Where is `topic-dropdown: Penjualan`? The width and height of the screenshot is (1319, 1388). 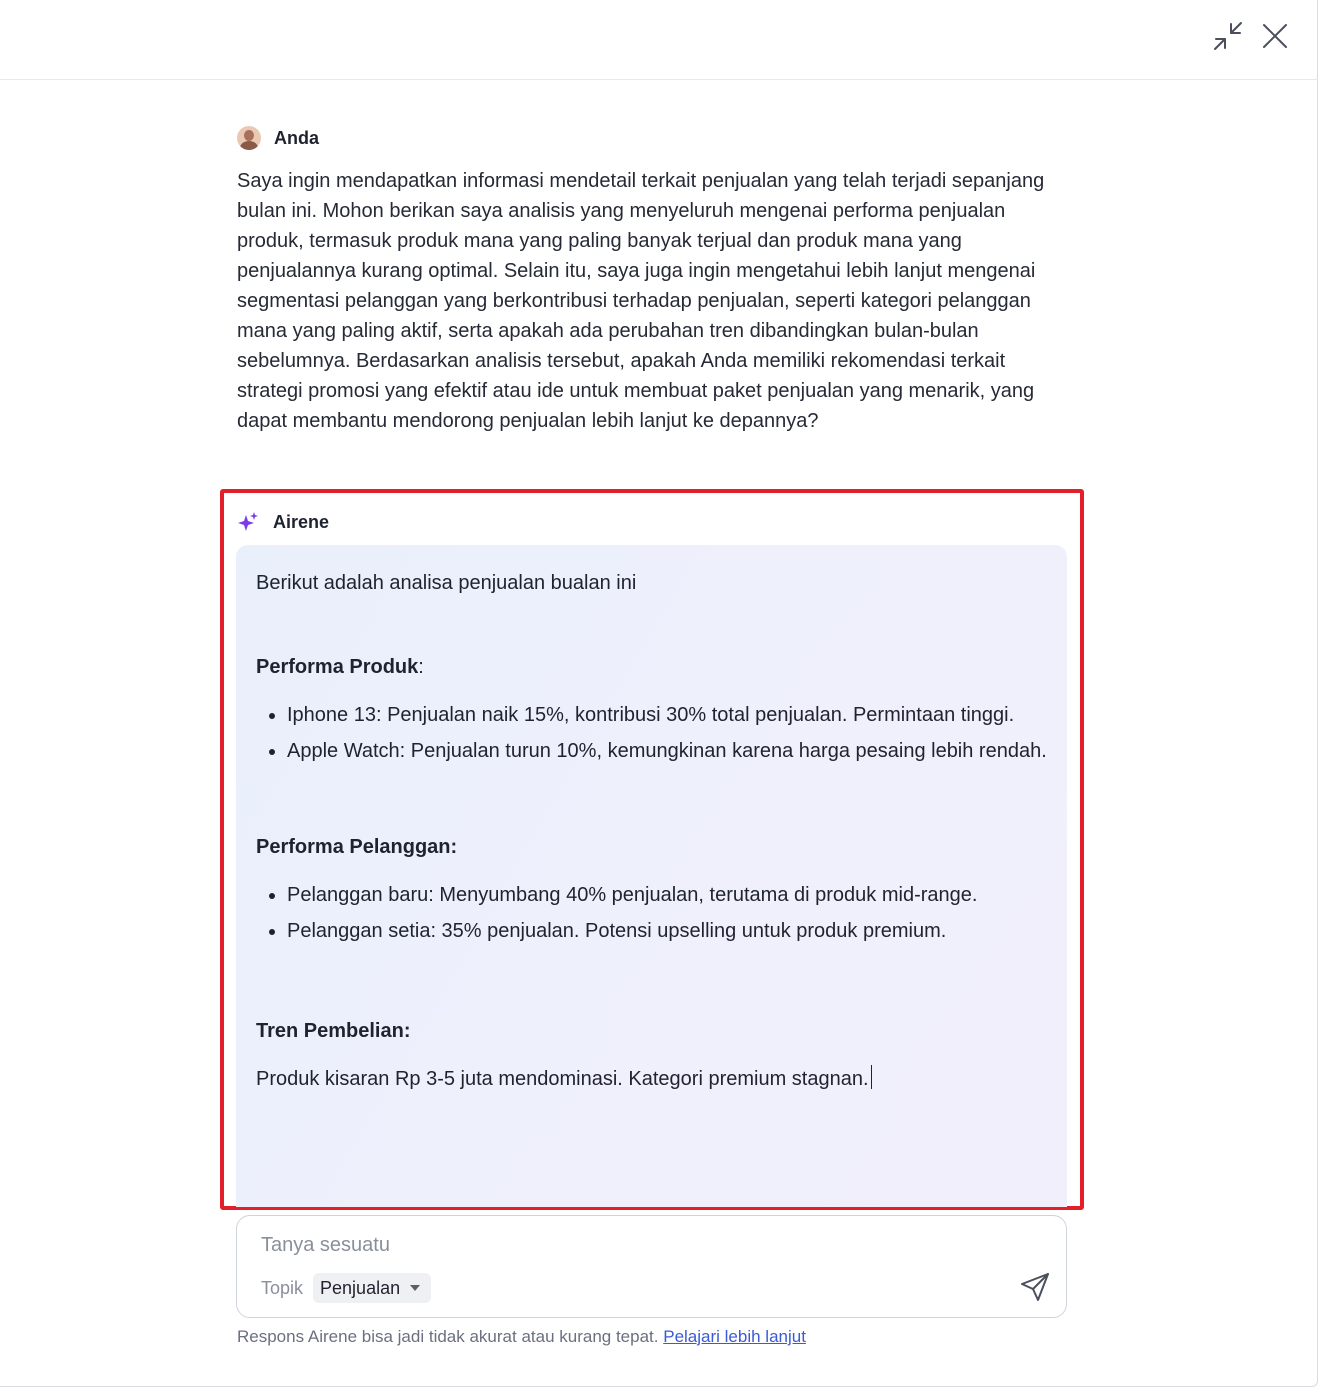 topic-dropdown: Penjualan is located at coordinates (372, 1288).